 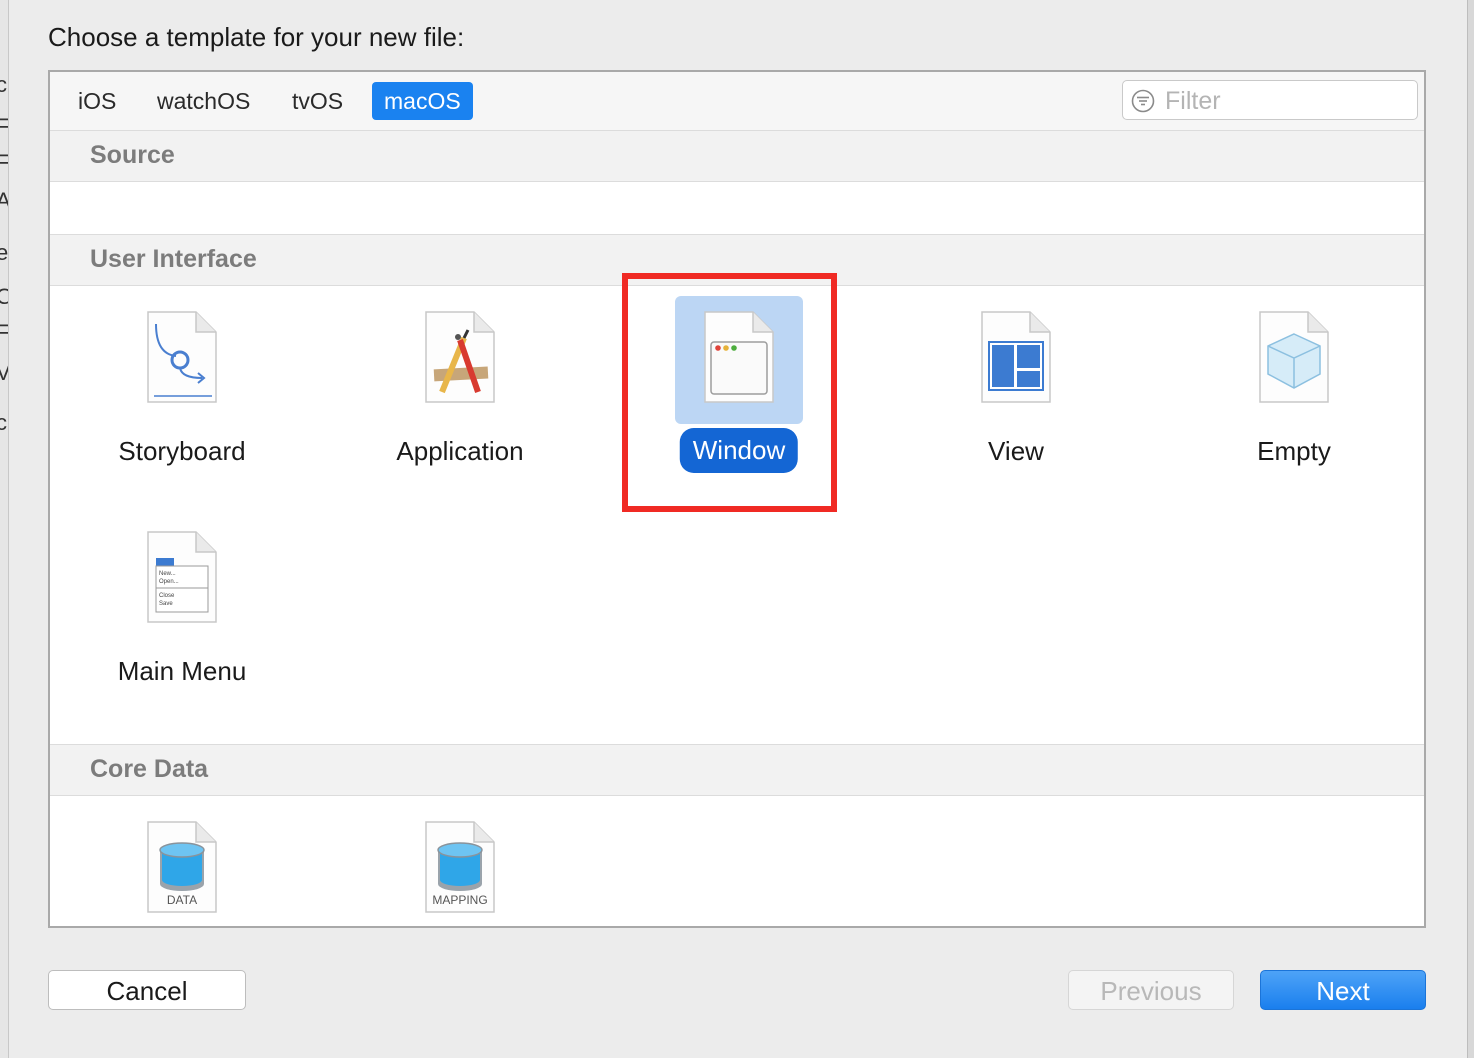 I want to click on tab-ios: iOS, so click(x=97, y=101).